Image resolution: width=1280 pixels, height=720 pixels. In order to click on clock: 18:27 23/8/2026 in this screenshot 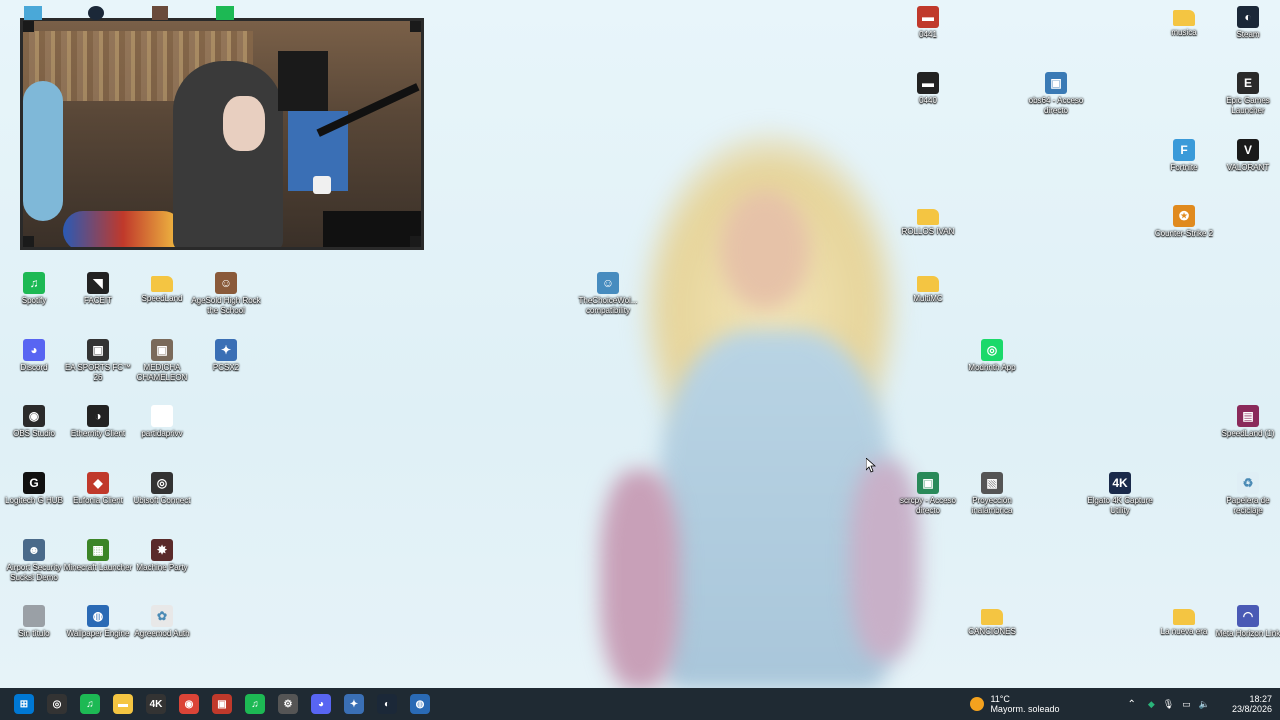, I will do `click(1252, 704)`.